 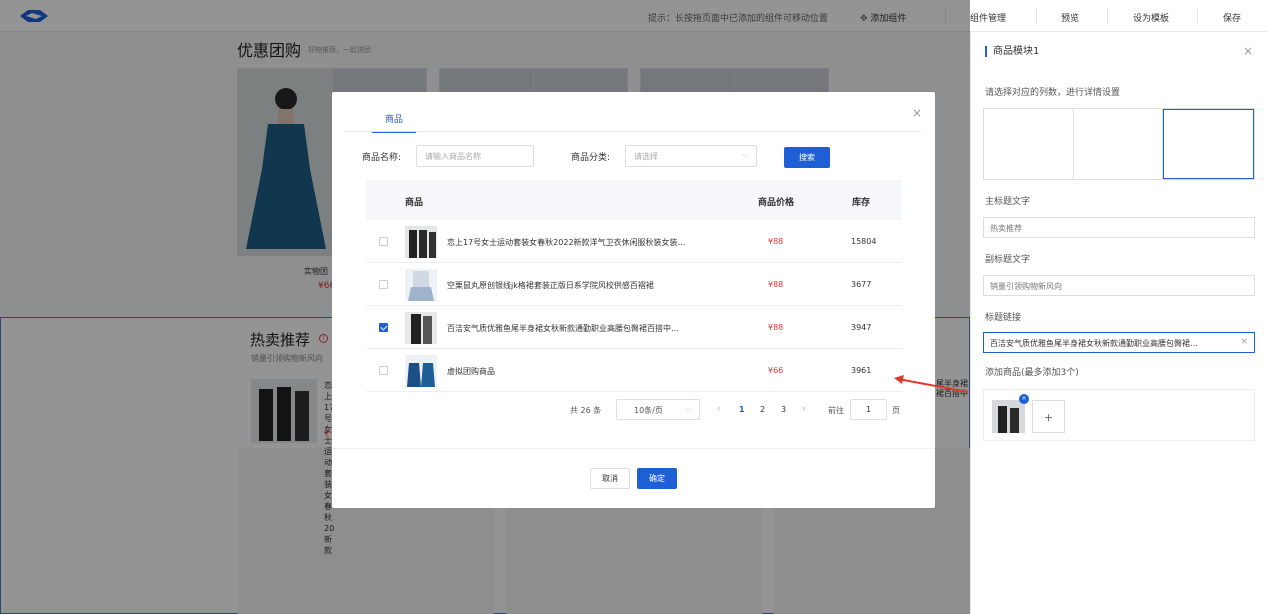 What do you see at coordinates (1008, 416) in the screenshot?
I see `added-product-image` at bounding box center [1008, 416].